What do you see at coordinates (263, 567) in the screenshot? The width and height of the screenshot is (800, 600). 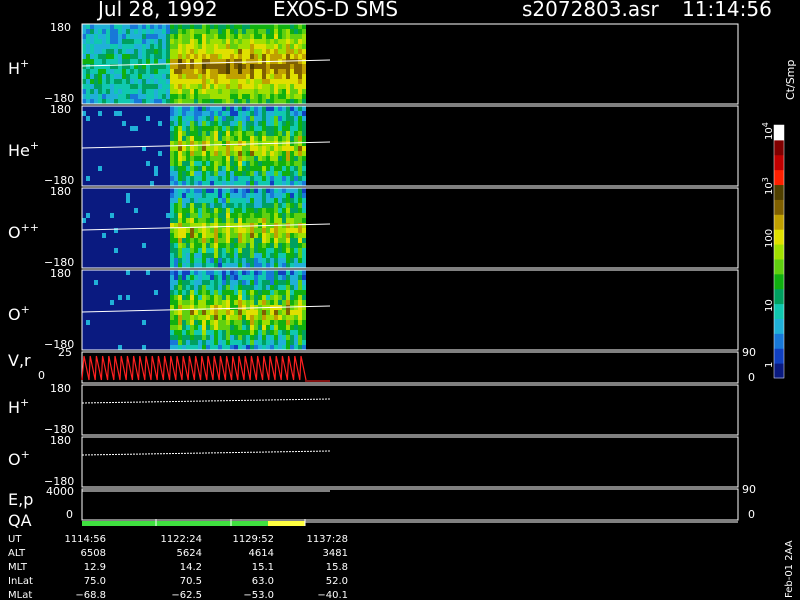 I see `footer-cell: 15.1` at bounding box center [263, 567].